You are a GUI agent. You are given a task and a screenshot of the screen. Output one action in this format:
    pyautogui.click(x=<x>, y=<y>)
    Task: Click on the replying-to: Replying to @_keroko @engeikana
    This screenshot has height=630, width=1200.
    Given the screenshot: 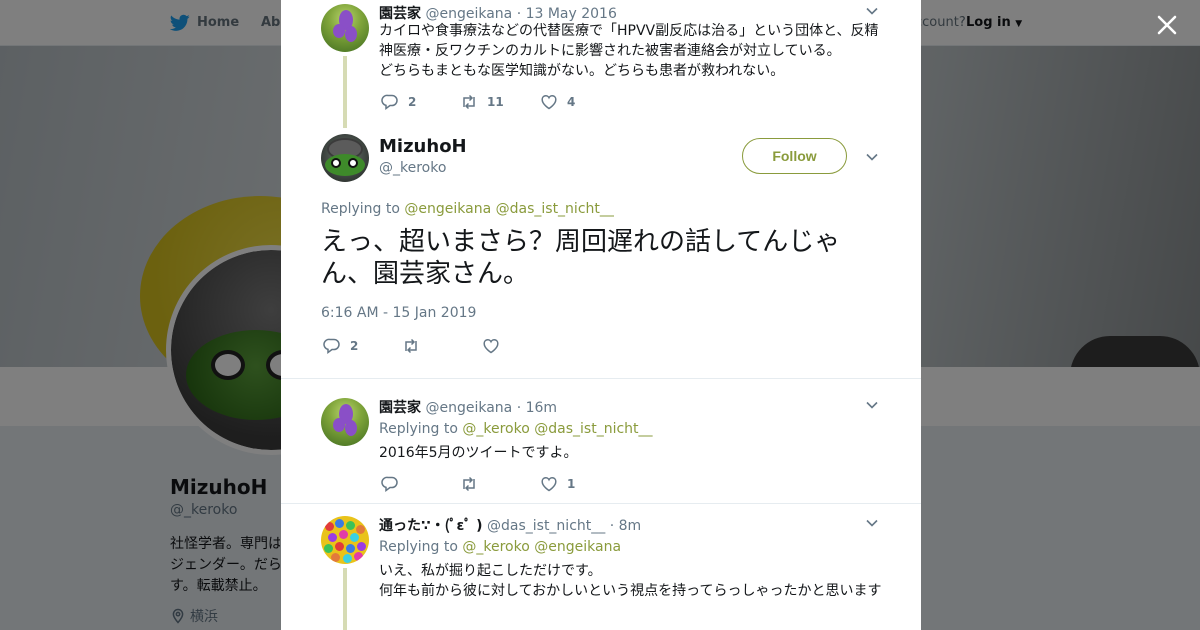 What is the action you would take?
    pyautogui.click(x=500, y=547)
    